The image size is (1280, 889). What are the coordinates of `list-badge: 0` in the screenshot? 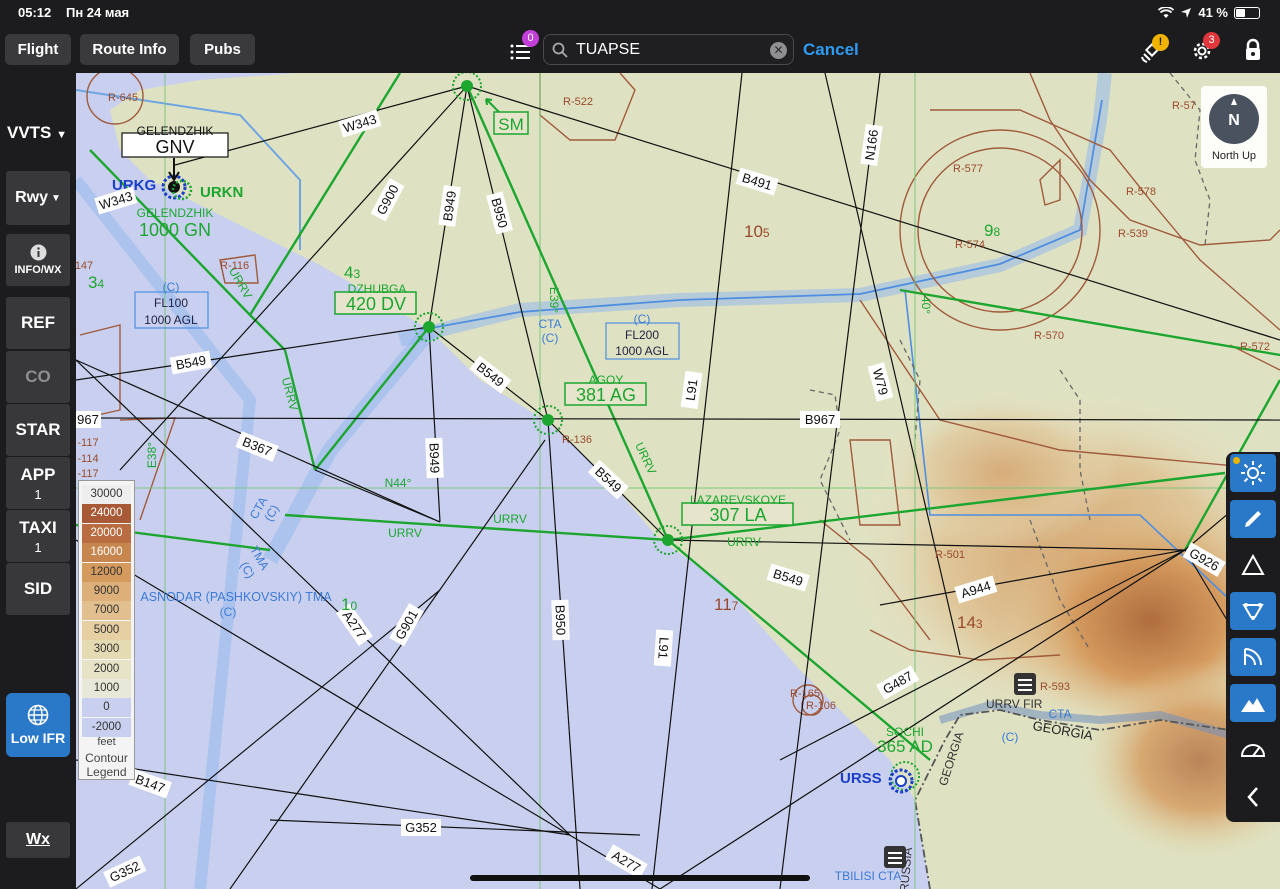 It's located at (530, 38).